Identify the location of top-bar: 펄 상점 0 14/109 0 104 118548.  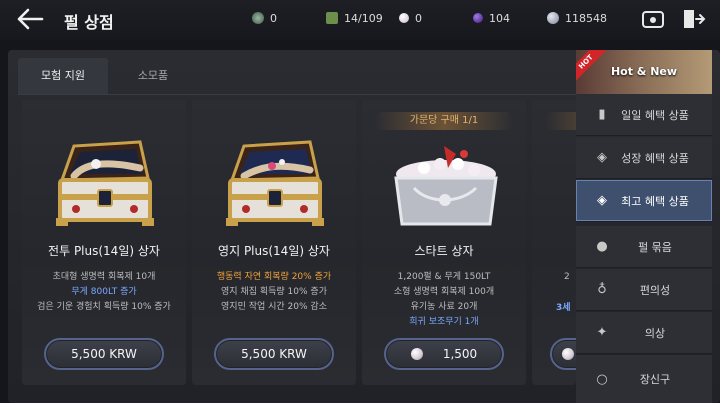
(360, 20).